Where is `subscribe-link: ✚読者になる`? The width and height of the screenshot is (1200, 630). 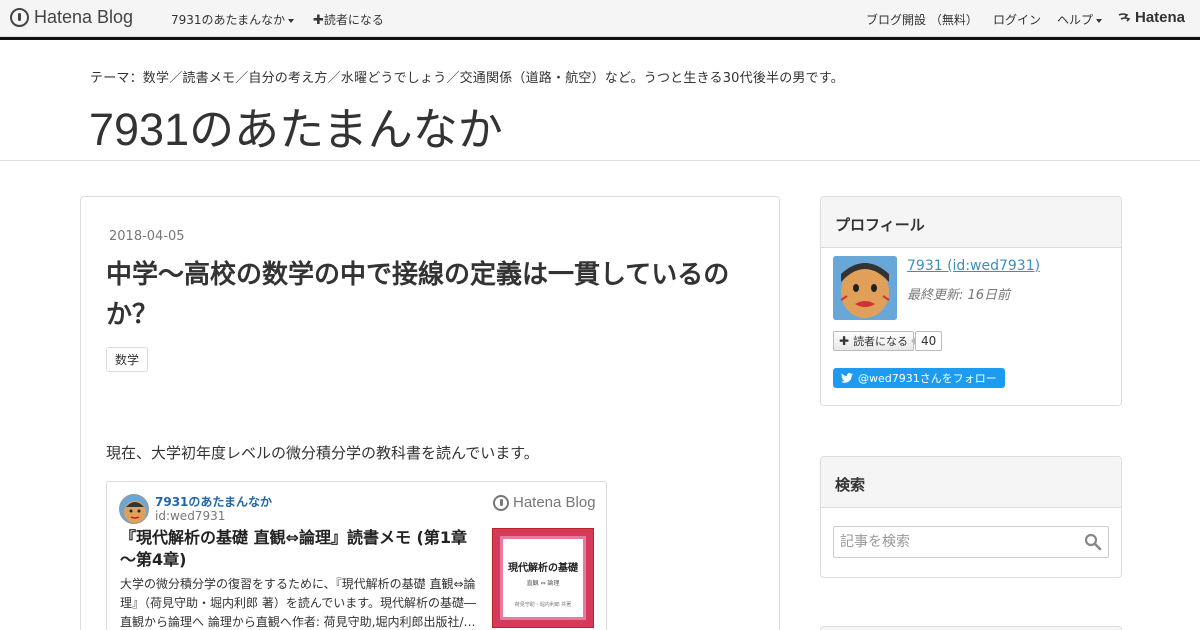 subscribe-link: ✚読者になる is located at coordinates (348, 19).